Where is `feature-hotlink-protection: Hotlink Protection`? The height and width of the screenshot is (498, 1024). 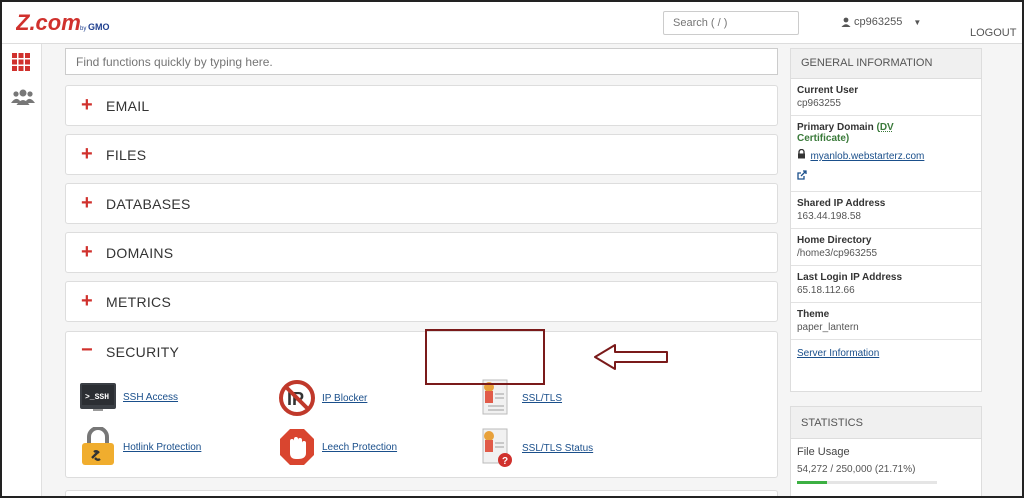
feature-hotlink-protection: Hotlink Protection is located at coordinates (140, 447).